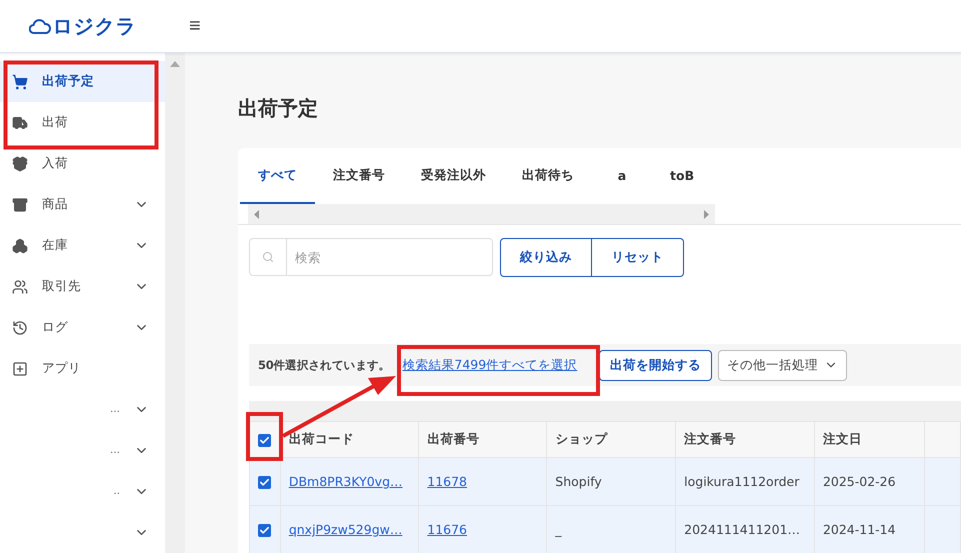 The width and height of the screenshot is (961, 553). I want to click on sidebar-item: アプリ, so click(82, 368).